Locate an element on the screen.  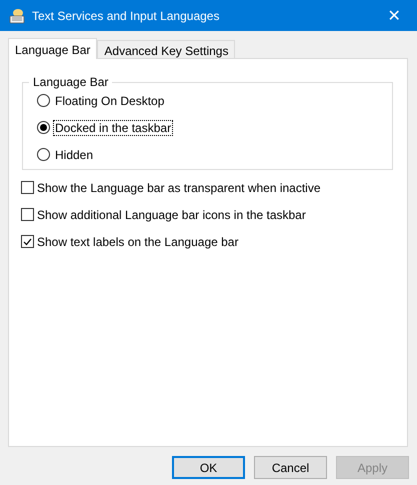
dialog-button: OK is located at coordinates (208, 467).